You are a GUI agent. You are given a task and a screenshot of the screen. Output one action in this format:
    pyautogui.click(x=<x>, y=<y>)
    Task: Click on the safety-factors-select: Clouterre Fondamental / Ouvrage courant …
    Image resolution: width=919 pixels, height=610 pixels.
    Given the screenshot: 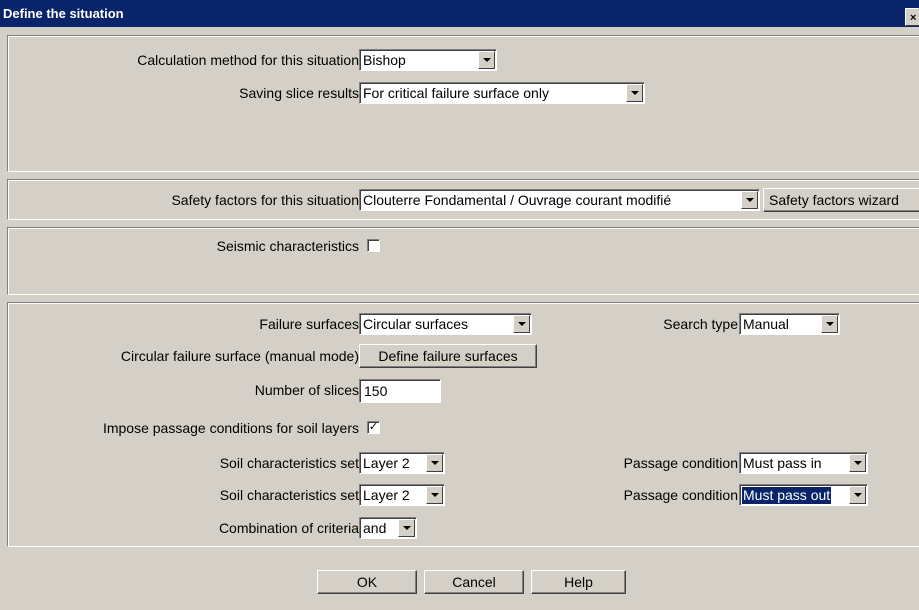 What is the action you would take?
    pyautogui.click(x=559, y=200)
    